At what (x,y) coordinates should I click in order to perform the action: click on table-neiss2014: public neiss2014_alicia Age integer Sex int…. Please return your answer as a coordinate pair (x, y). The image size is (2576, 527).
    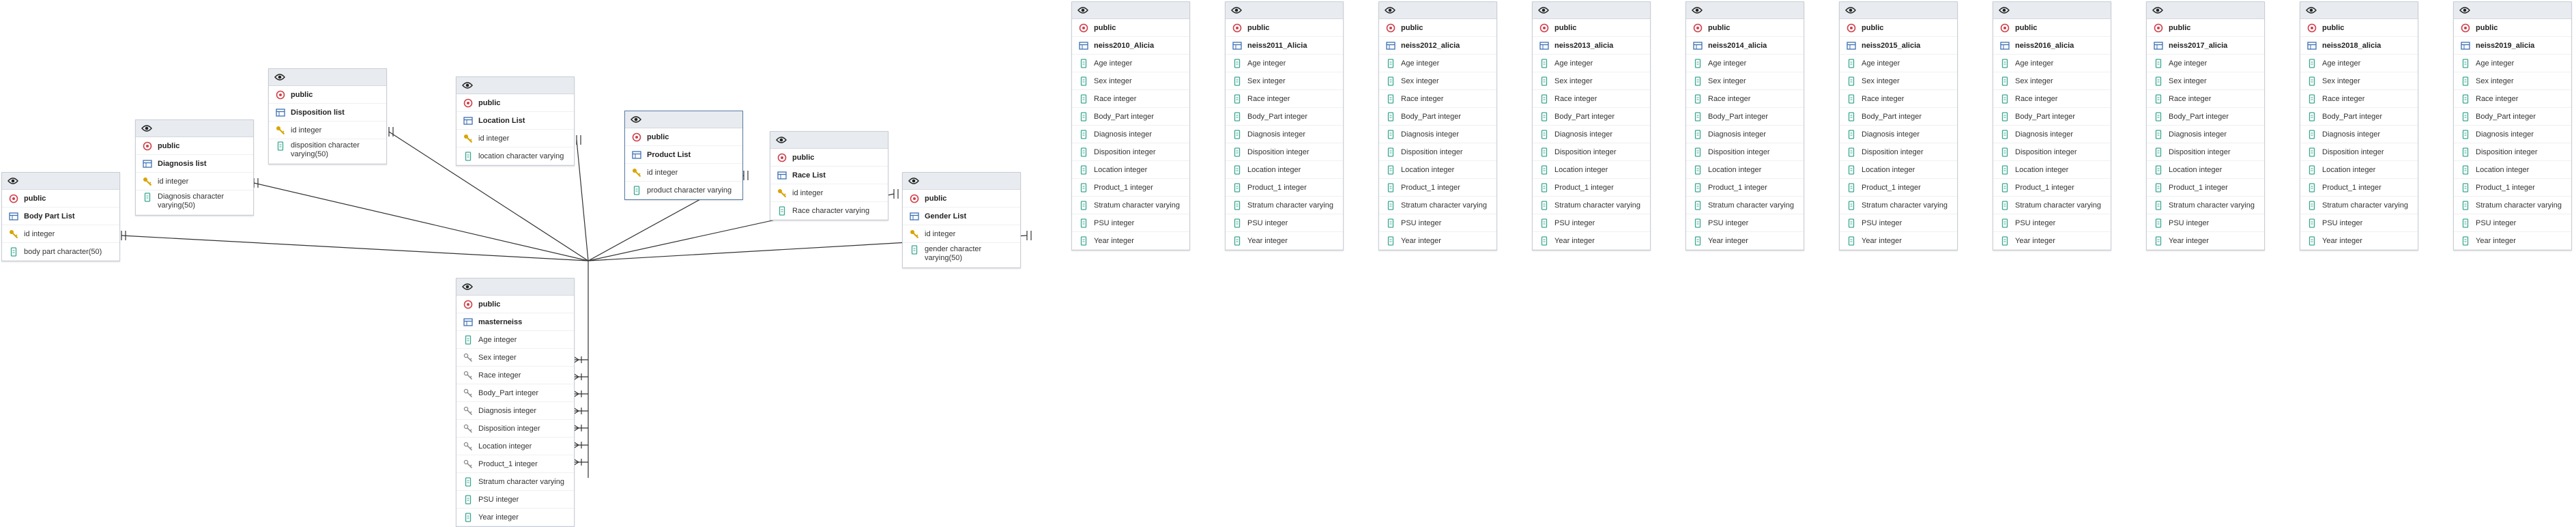
    Looking at the image, I should click on (1744, 126).